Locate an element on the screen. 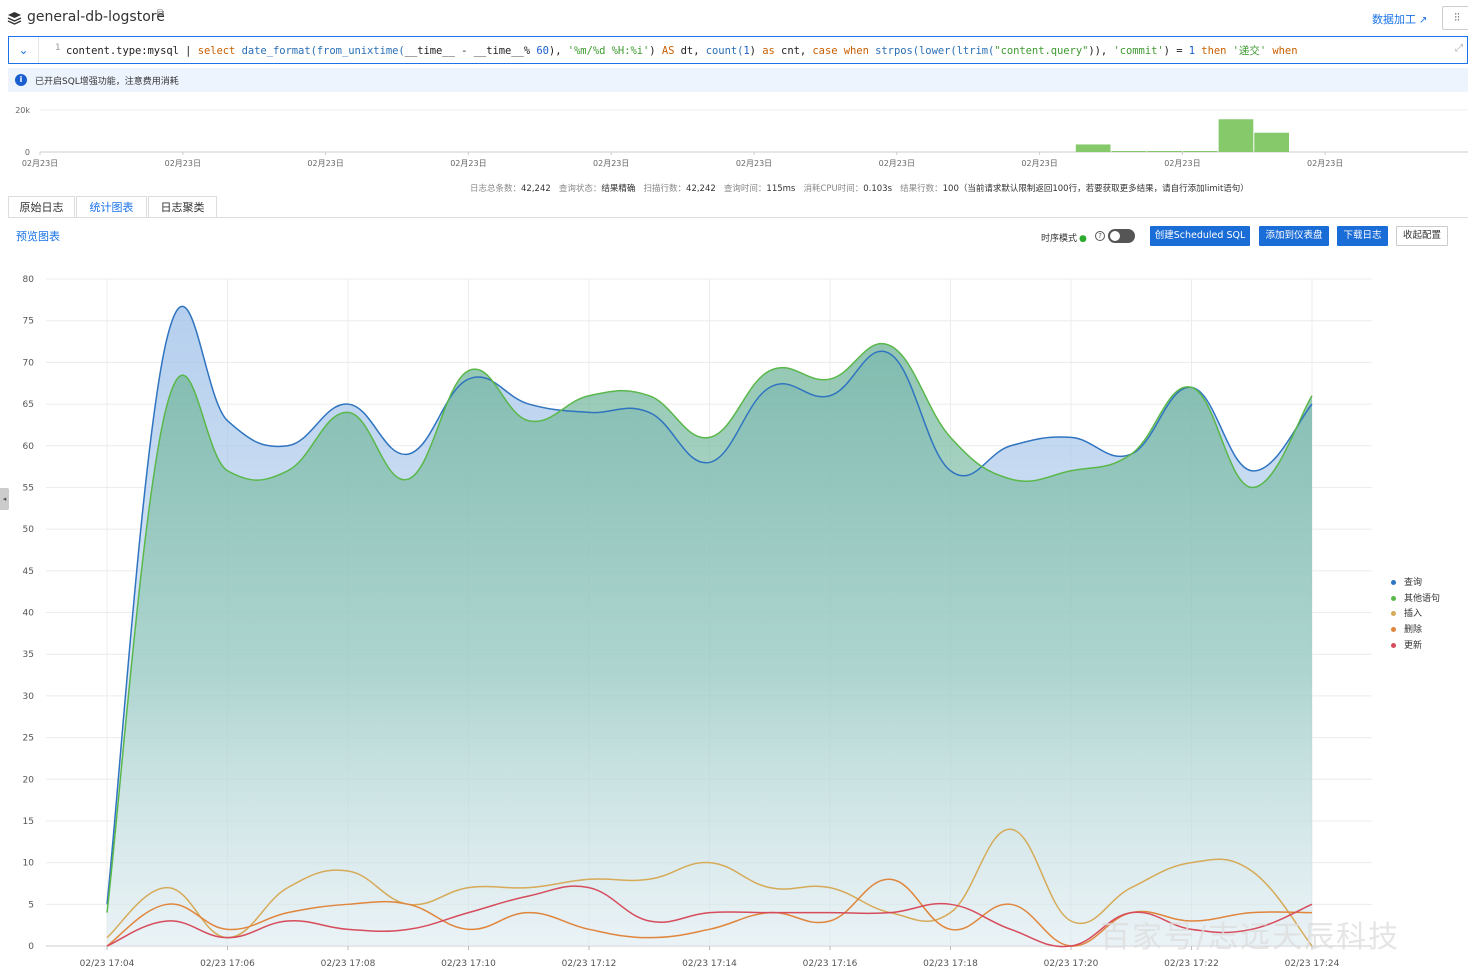  stat-time: 115ms is located at coordinates (781, 189).